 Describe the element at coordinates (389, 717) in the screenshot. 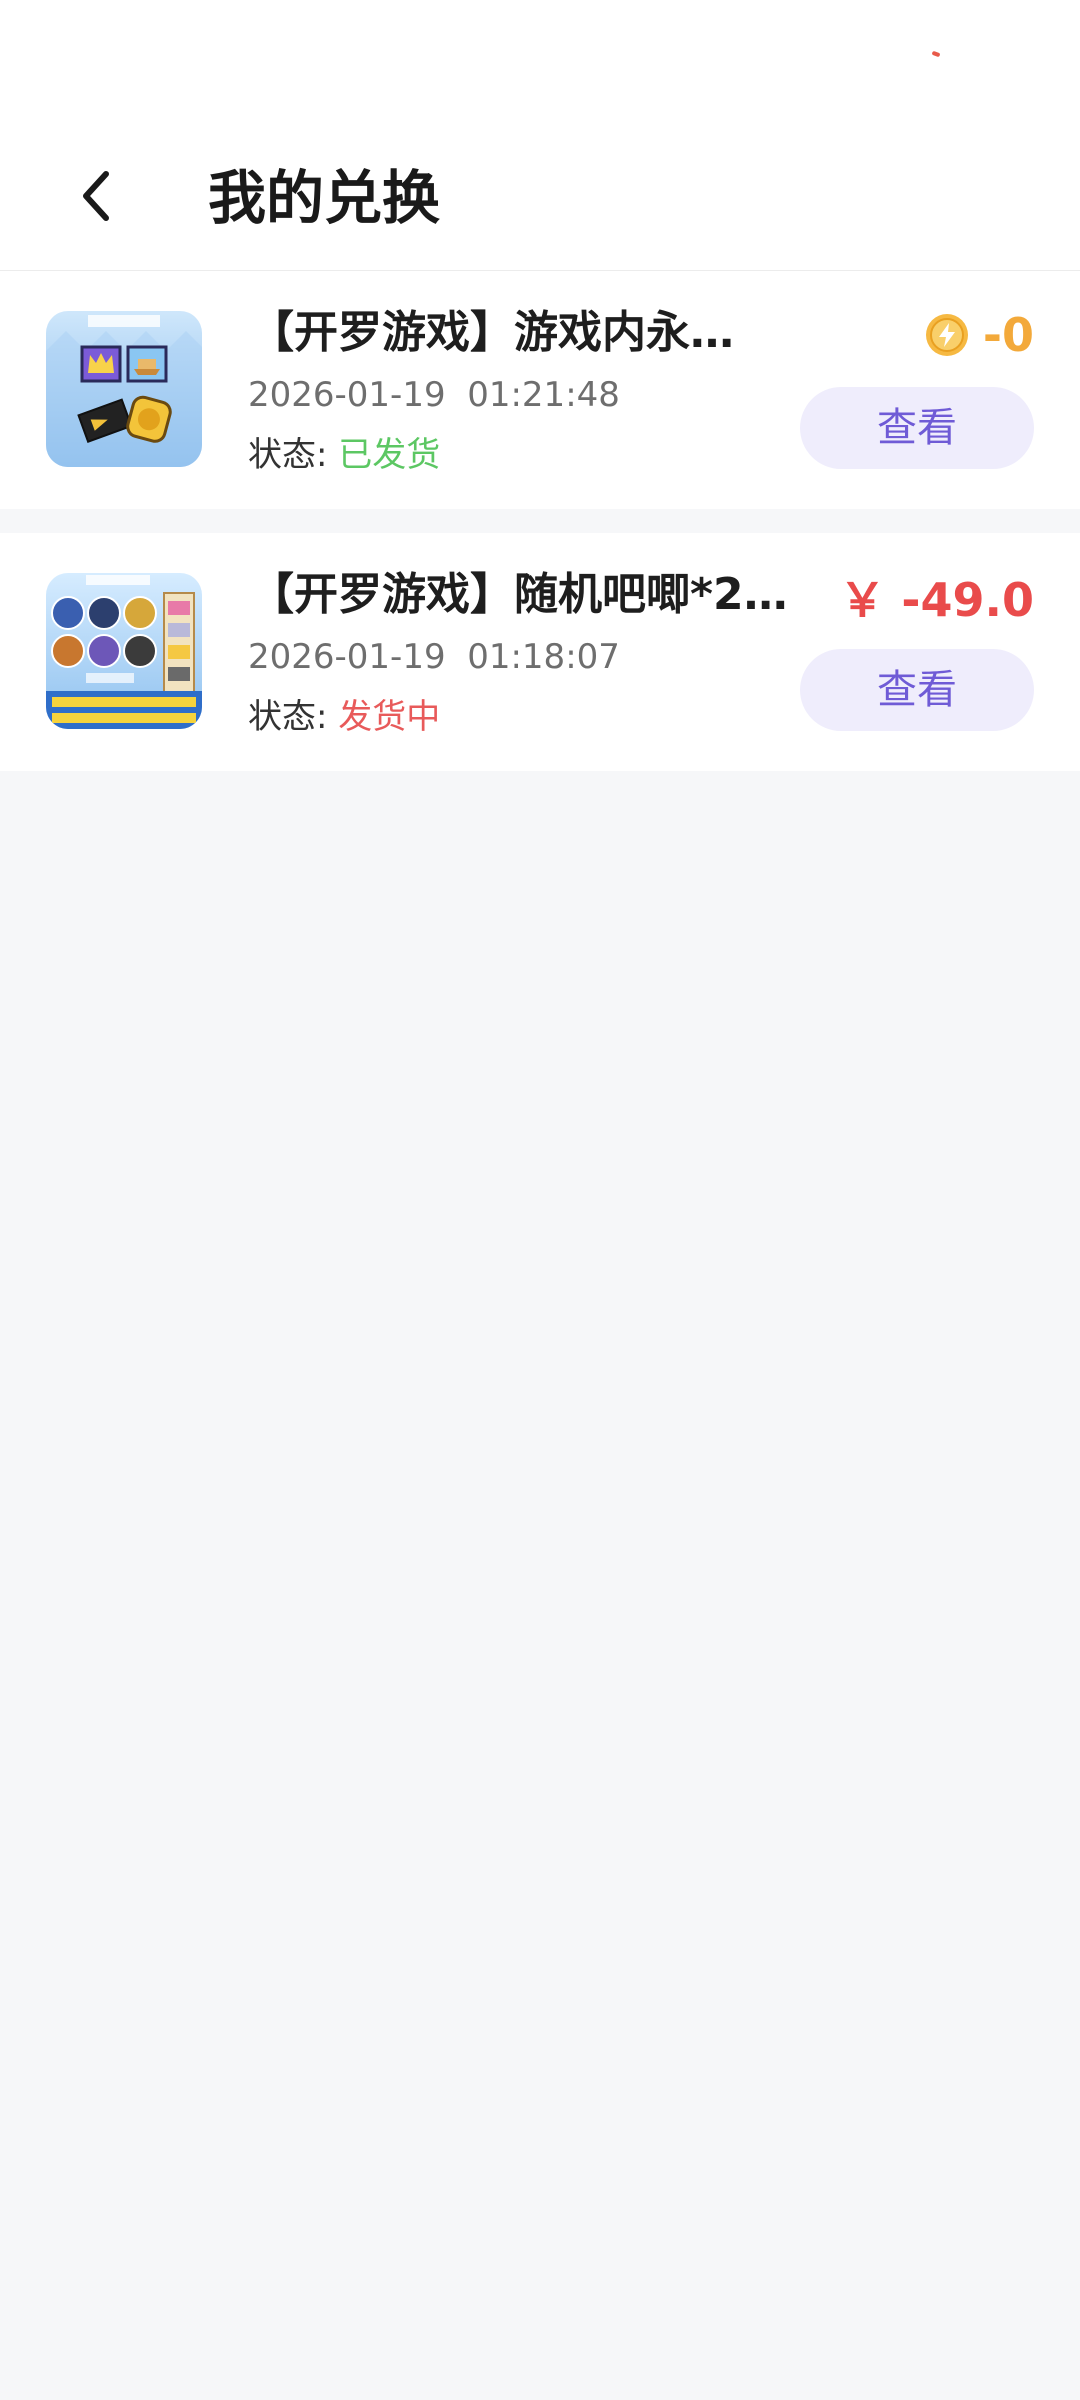

I see `status-value: 发货中` at that location.